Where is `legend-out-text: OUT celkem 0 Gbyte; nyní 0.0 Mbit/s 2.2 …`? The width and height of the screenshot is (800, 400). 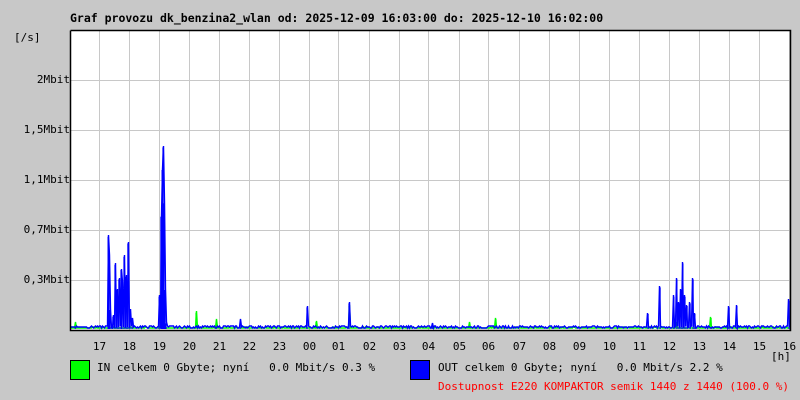 legend-out-text: OUT celkem 0 Gbyte; nyní 0.0 Mbit/s 2.2 … is located at coordinates (580, 367).